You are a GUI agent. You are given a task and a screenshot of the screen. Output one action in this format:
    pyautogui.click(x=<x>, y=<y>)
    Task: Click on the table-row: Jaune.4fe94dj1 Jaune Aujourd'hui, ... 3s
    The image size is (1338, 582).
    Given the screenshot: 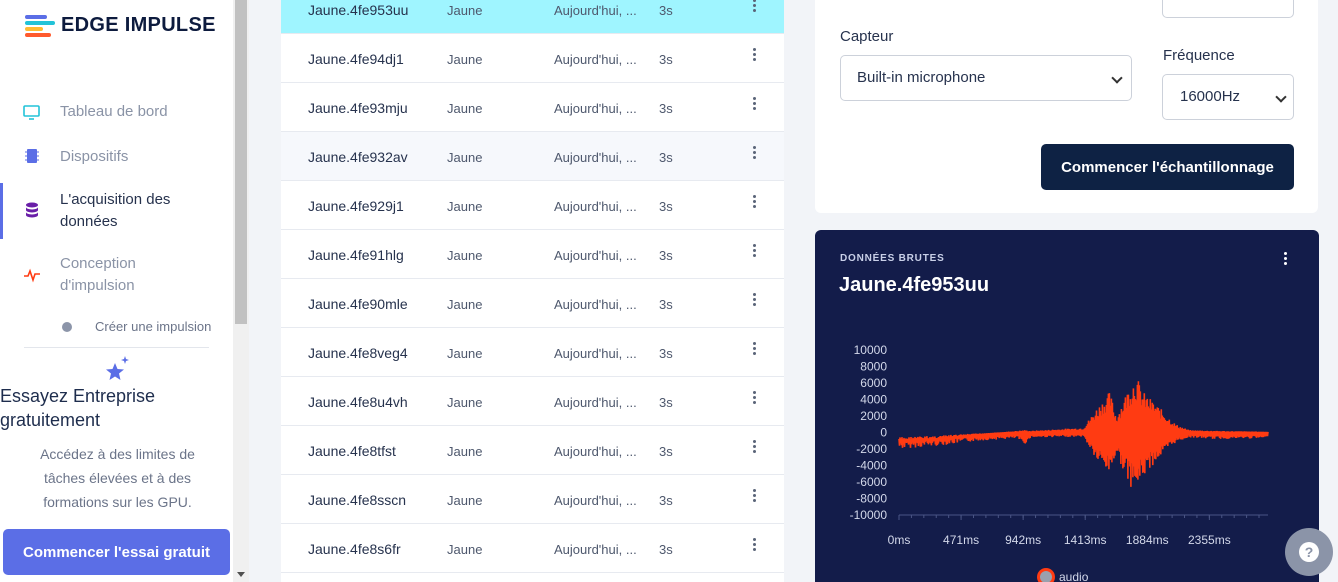 What is the action you would take?
    pyautogui.click(x=532, y=58)
    